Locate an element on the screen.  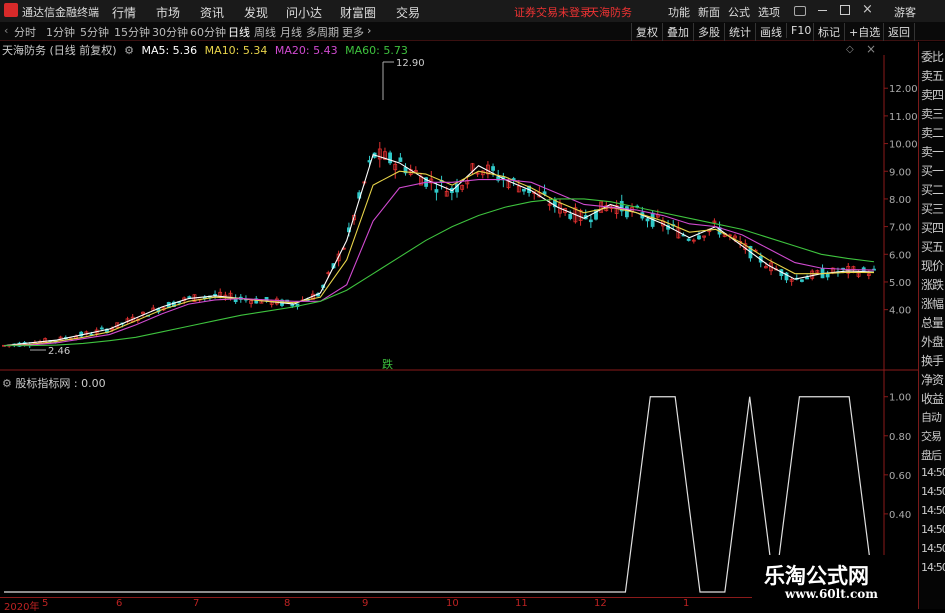
options-button: 选项 is located at coordinates (769, 12).